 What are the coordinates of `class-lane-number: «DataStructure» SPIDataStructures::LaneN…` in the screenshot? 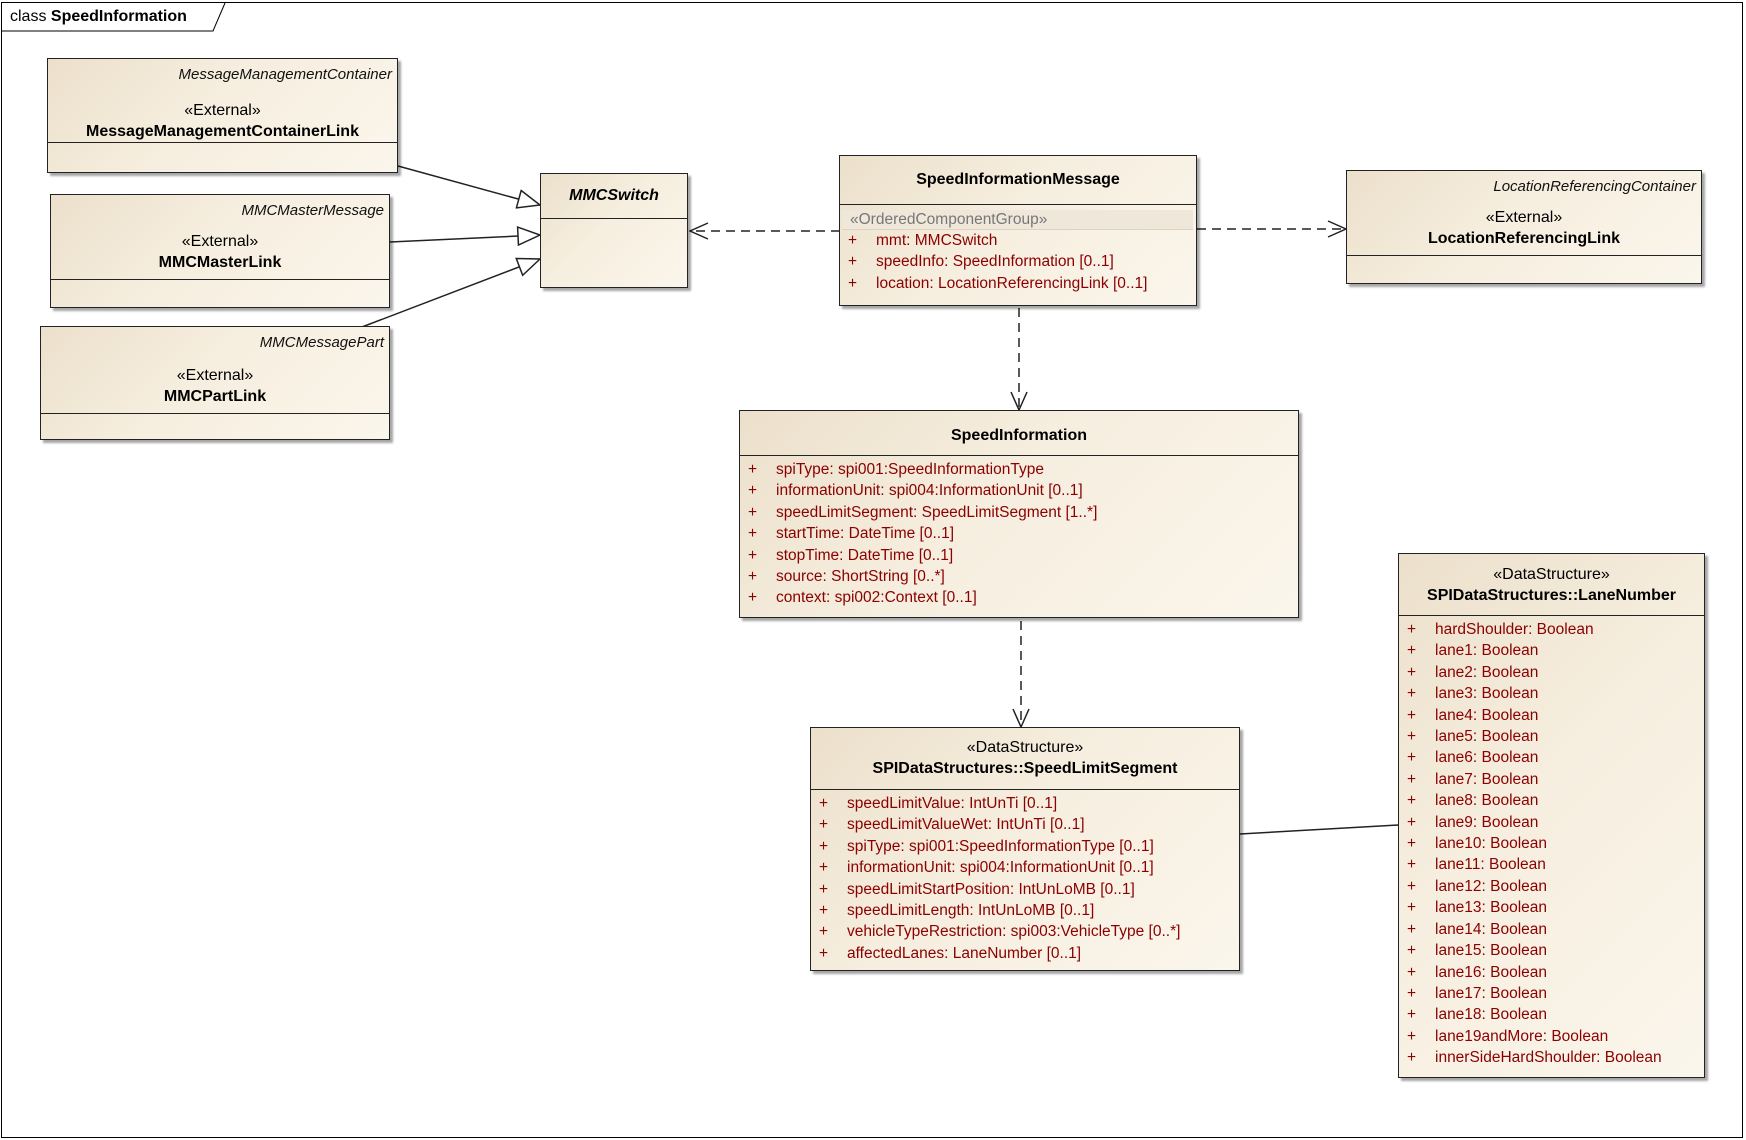 It's located at (1551, 815).